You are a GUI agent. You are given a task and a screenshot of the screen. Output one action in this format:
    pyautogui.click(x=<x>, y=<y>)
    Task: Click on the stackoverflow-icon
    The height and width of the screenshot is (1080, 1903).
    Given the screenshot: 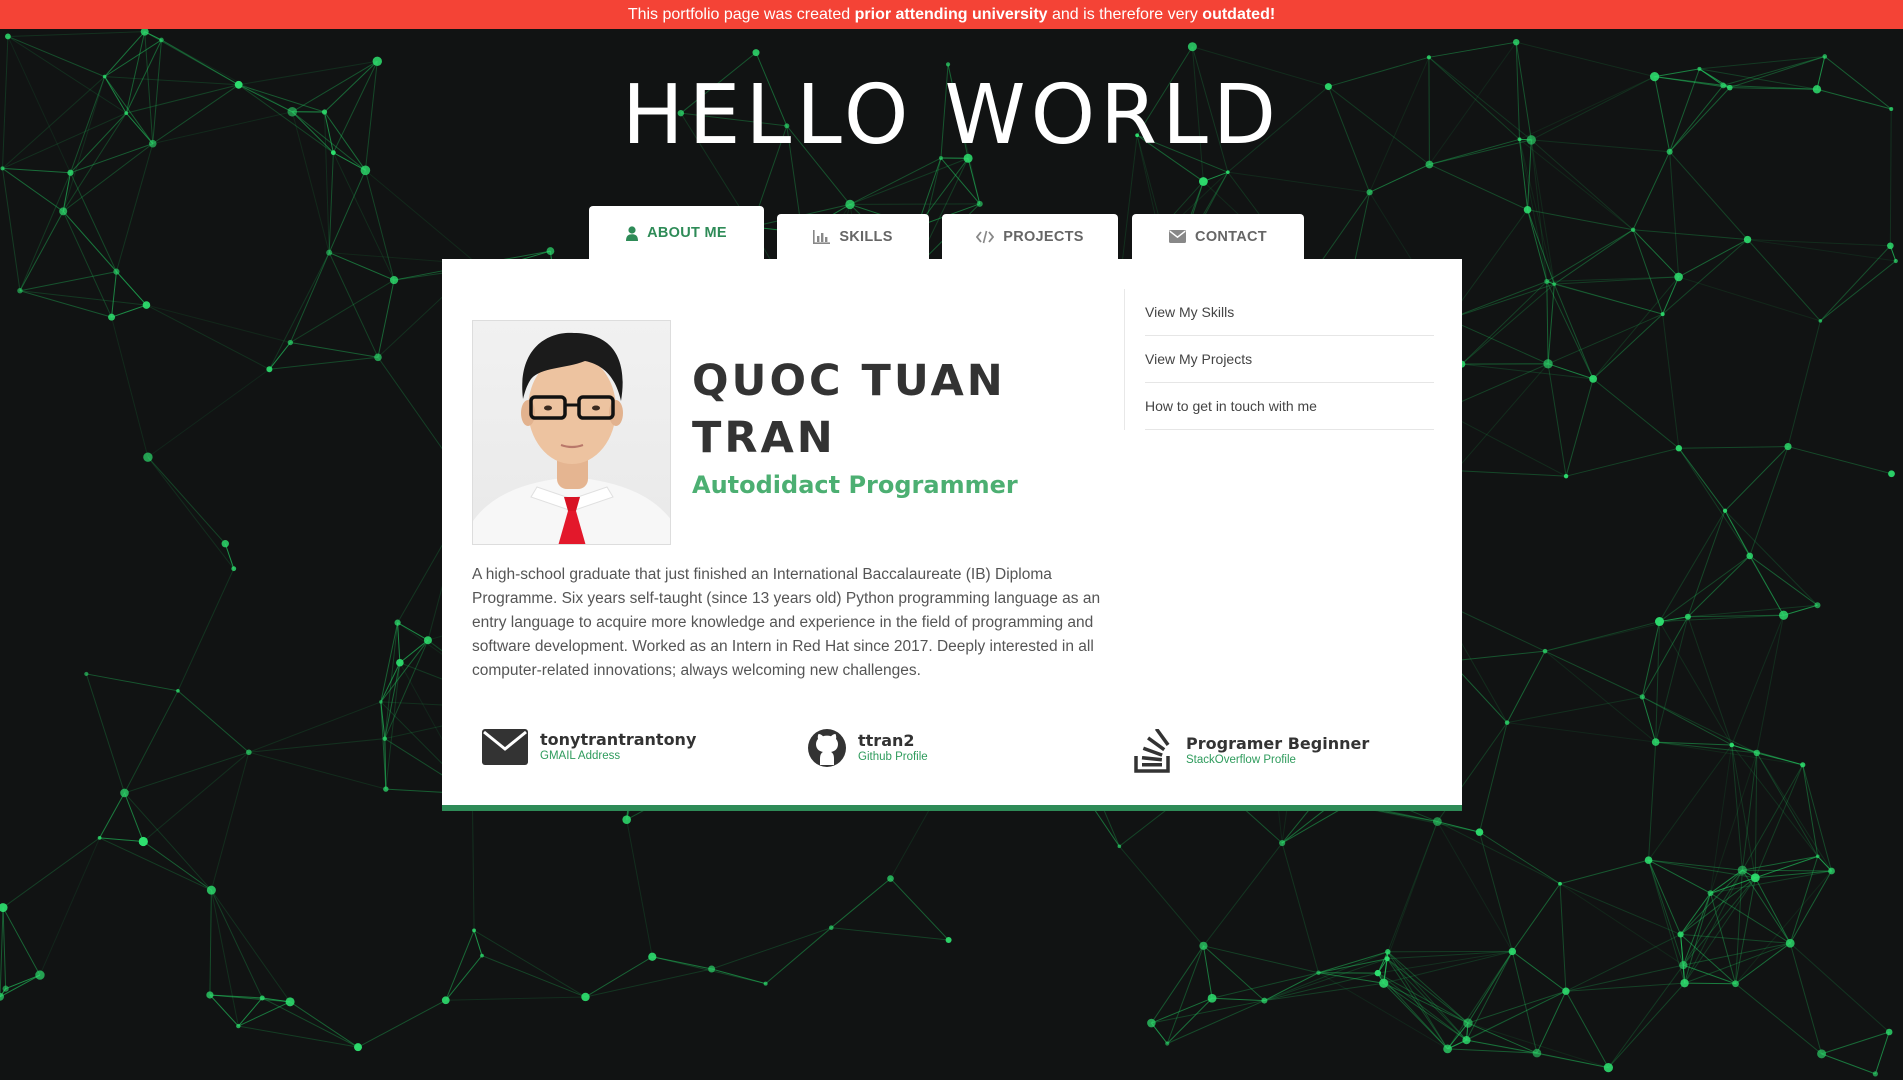 What is the action you would take?
    pyautogui.click(x=1152, y=751)
    